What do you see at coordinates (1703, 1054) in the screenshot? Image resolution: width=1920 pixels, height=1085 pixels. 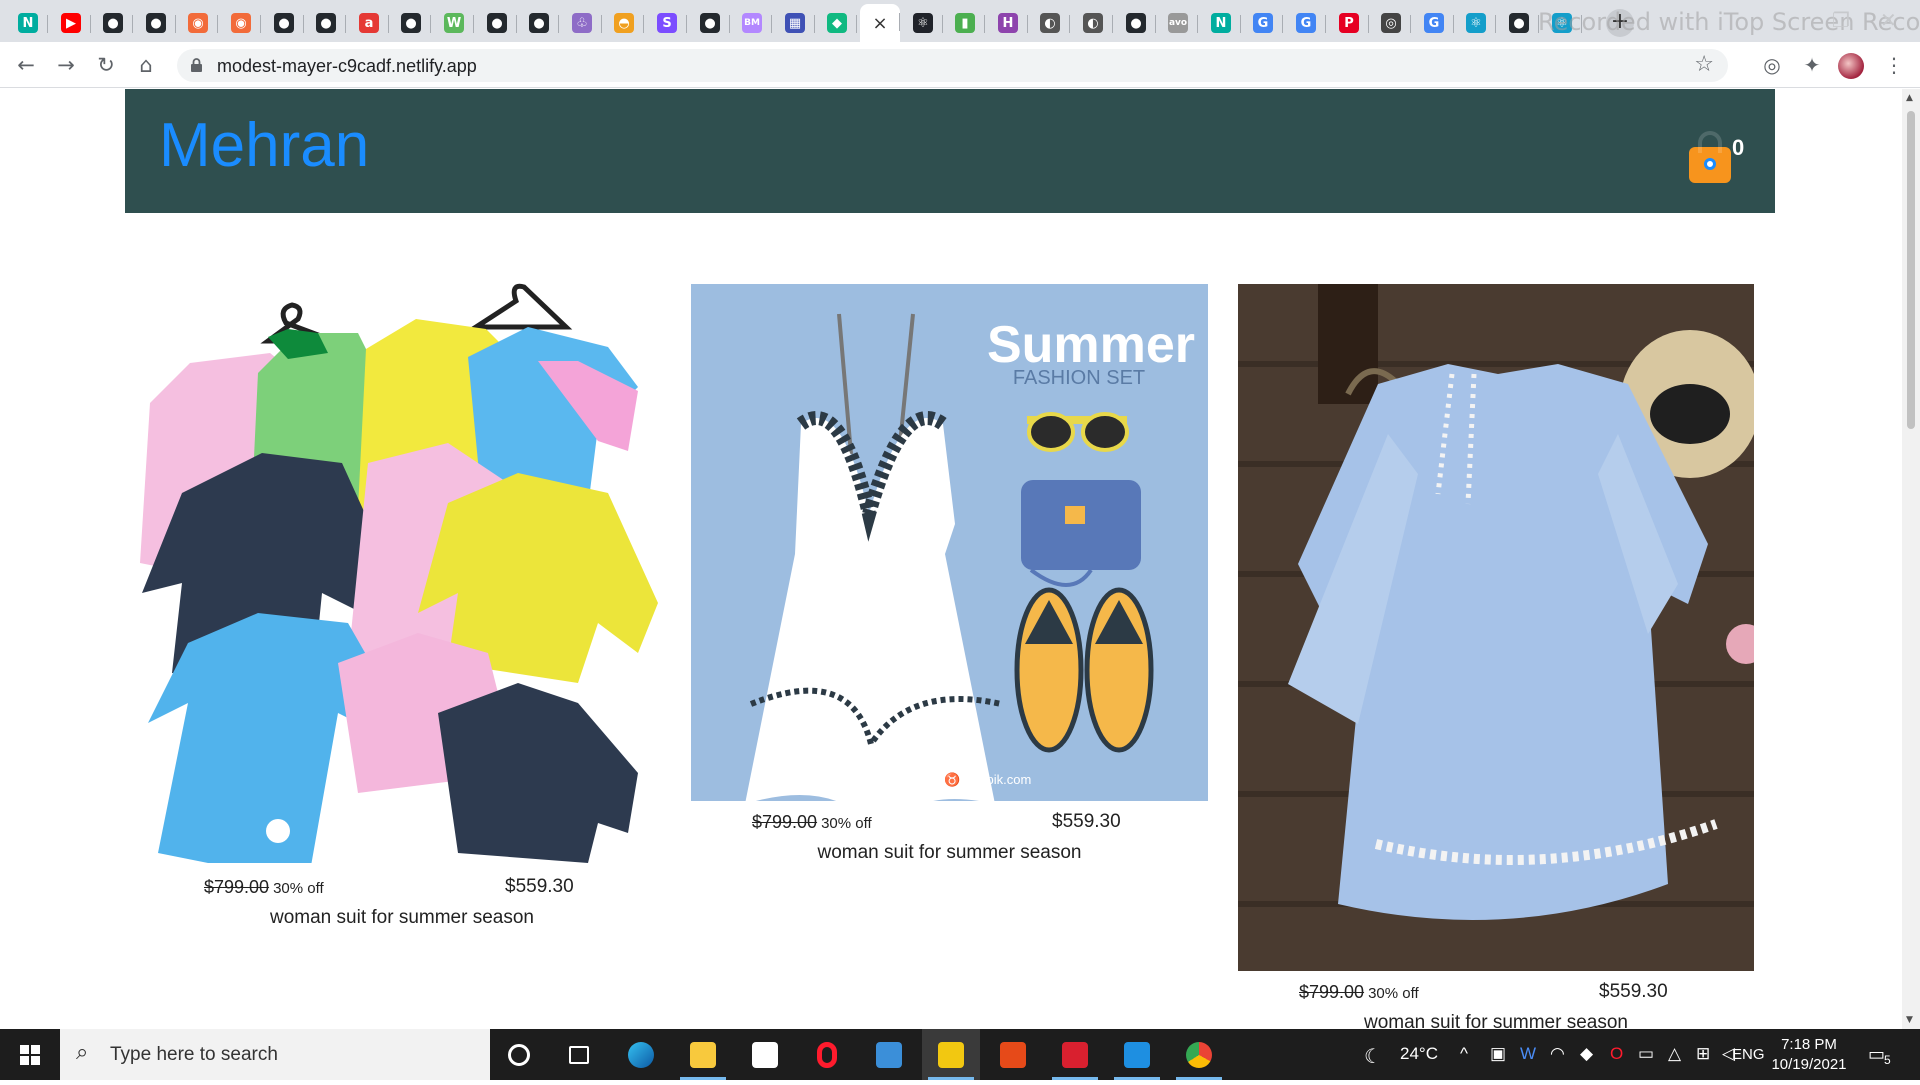 I see `network-icon: ⊞` at bounding box center [1703, 1054].